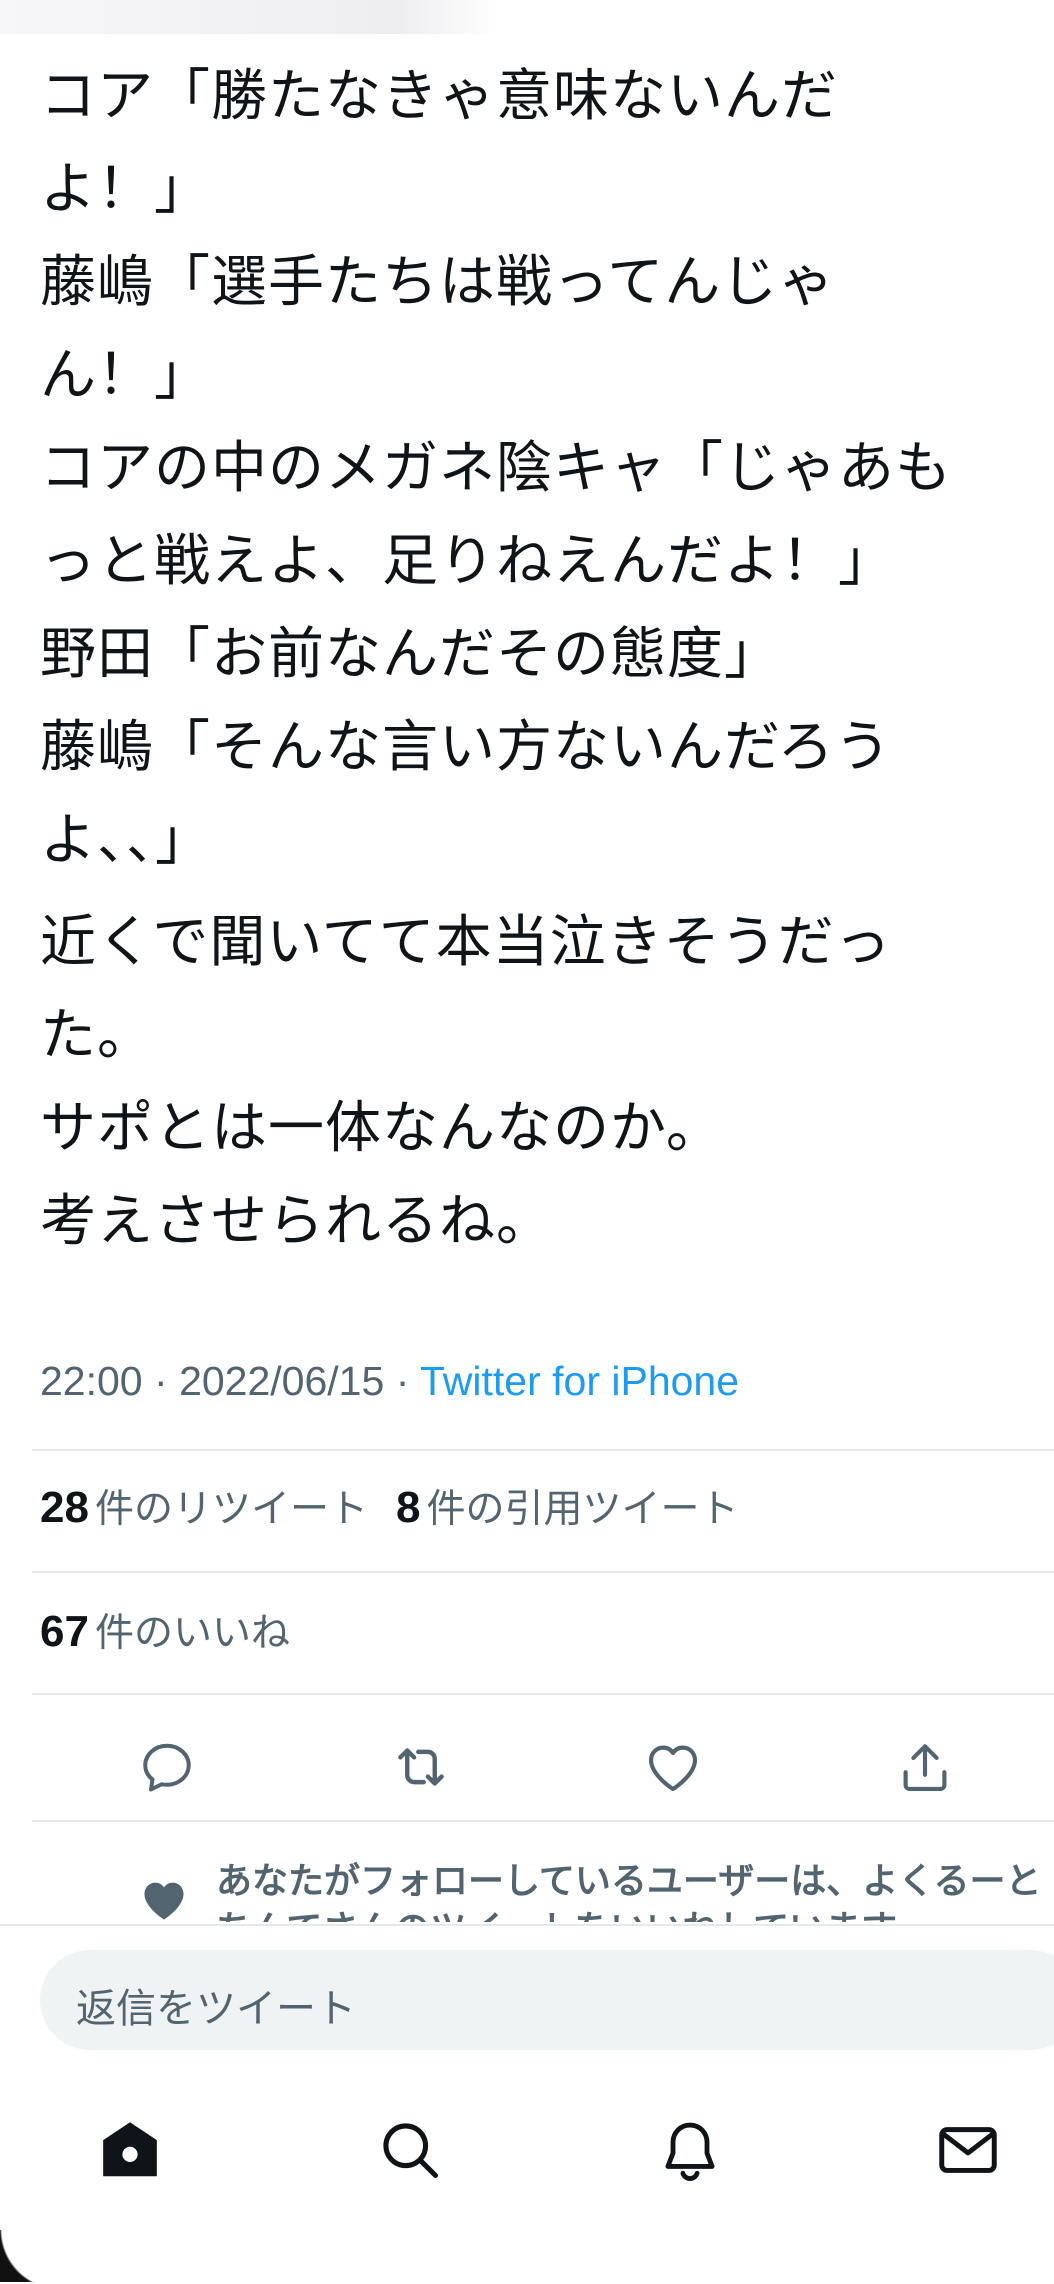 This screenshot has width=1054, height=2284. What do you see at coordinates (30, 2256) in the screenshot?
I see `screen-corner` at bounding box center [30, 2256].